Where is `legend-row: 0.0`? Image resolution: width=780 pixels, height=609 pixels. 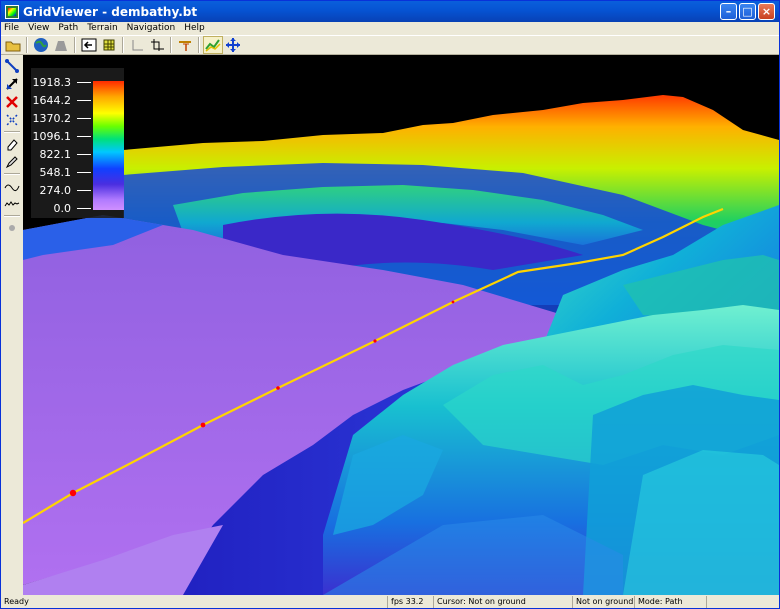 legend-row: 0.0 is located at coordinates (62, 208).